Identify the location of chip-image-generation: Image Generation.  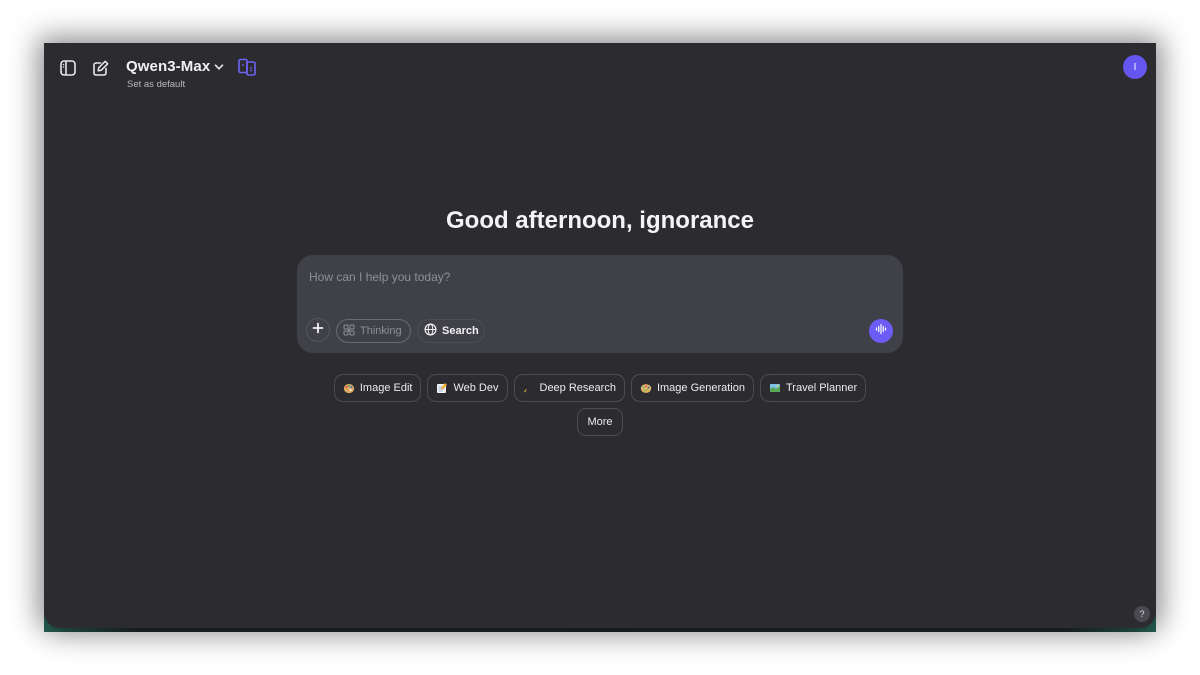
(692, 388).